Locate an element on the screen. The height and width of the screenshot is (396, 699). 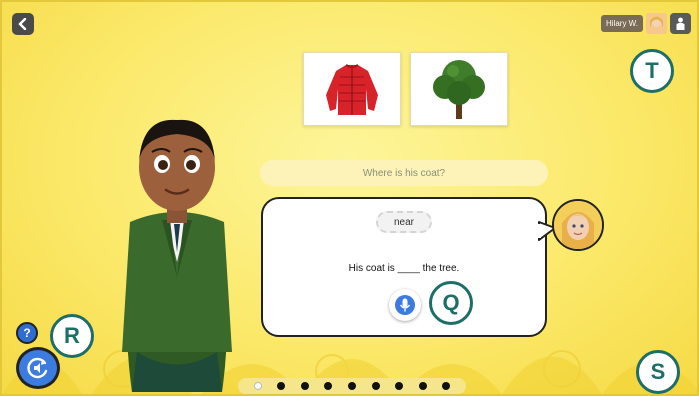
help-button: ? is located at coordinates (27, 333).